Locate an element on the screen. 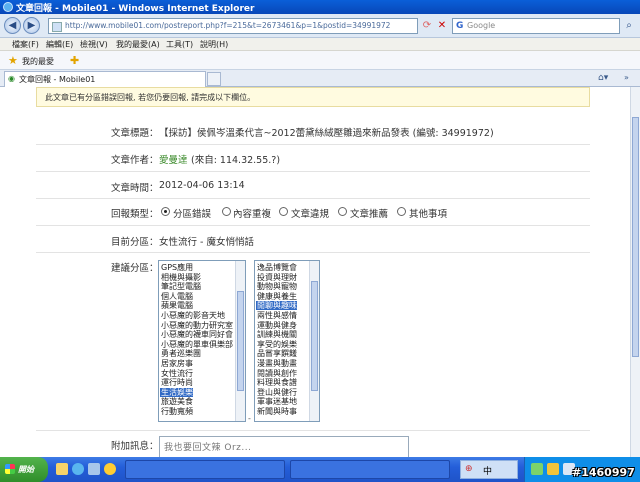 This screenshot has height=482, width=640. menu-view: 檢視(V) is located at coordinates (94, 44).